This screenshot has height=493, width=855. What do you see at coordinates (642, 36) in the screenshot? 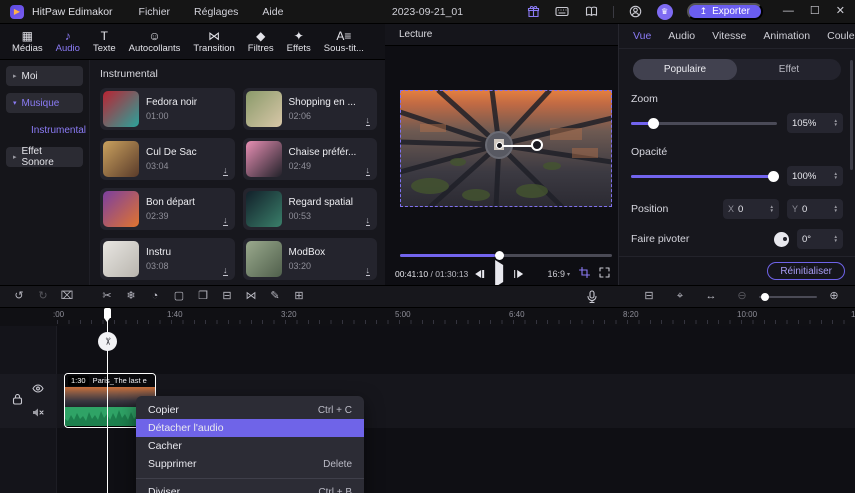
I see `properties-tab: Vue` at bounding box center [642, 36].